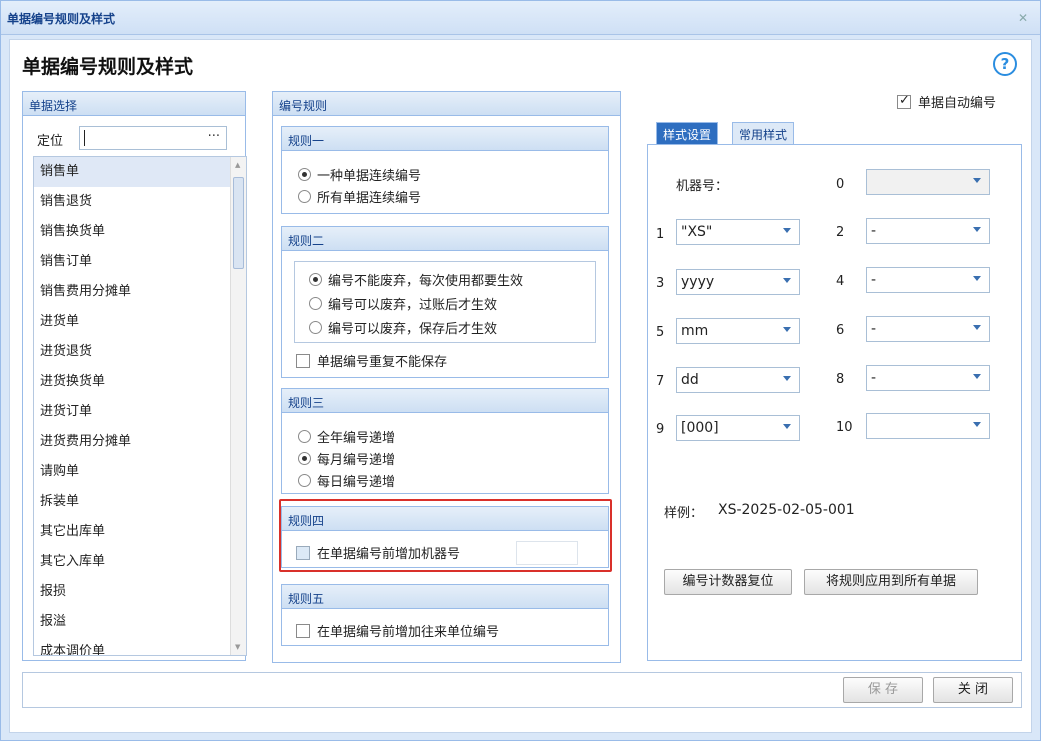  I want to click on list-item: 进货费用分摊单, so click(140, 442).